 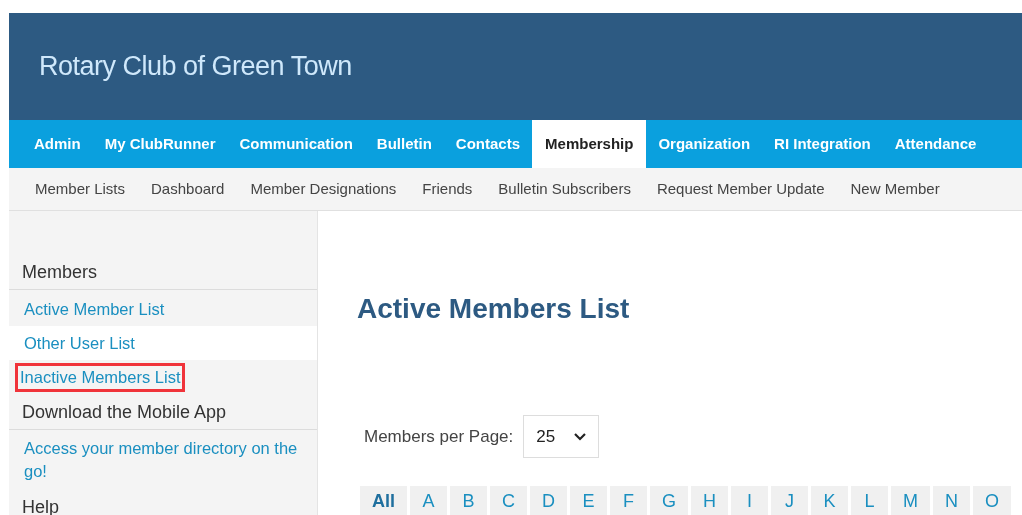 I want to click on letter-filter-button: B, so click(x=468, y=500).